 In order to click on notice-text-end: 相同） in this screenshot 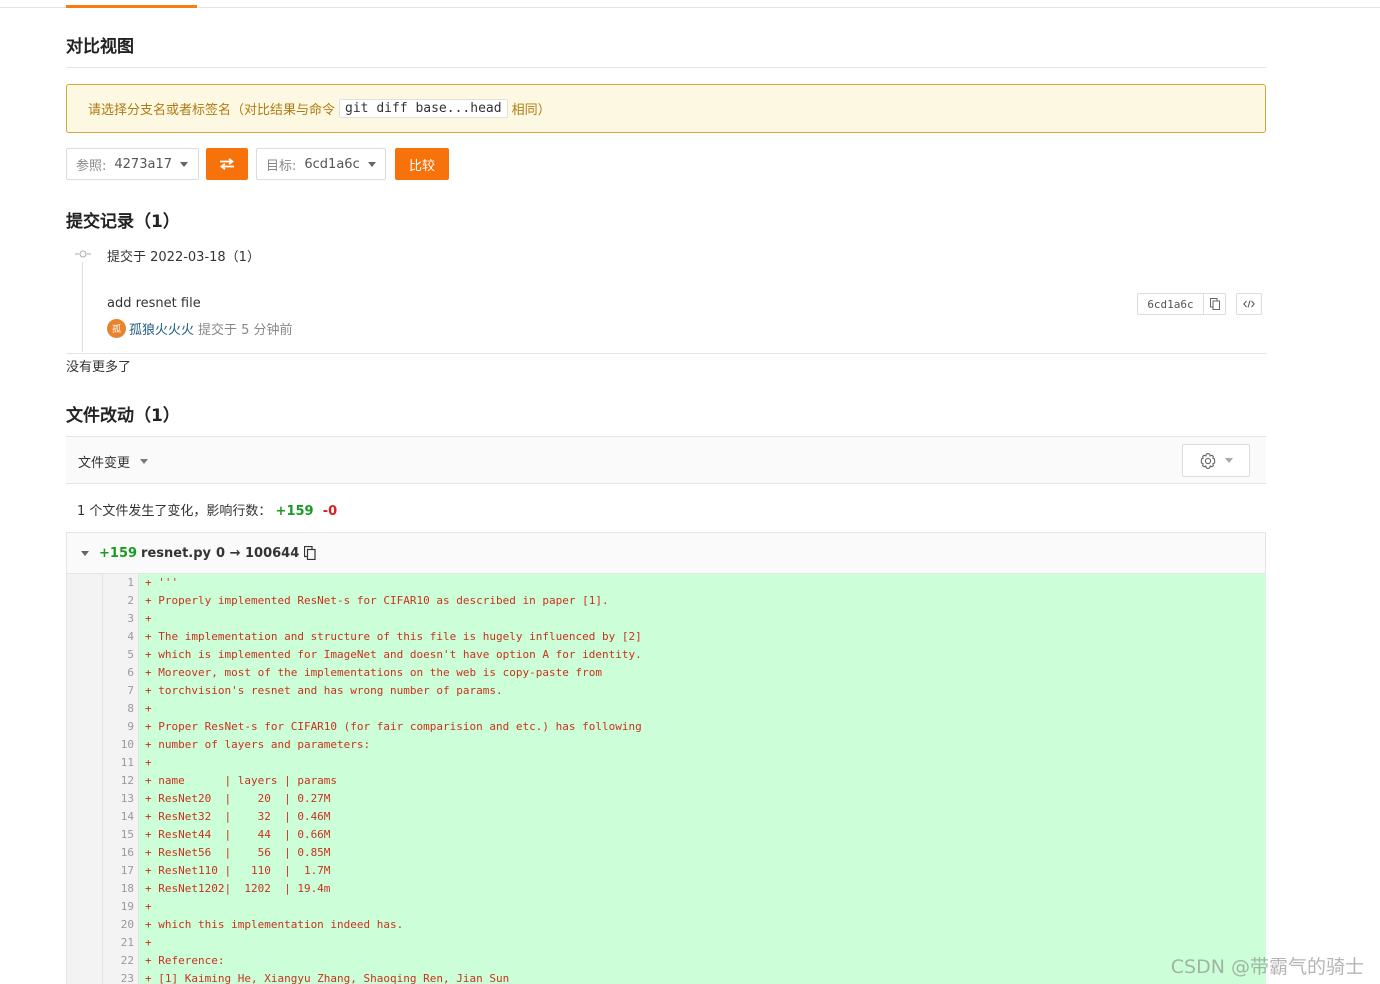, I will do `click(531, 110)`.